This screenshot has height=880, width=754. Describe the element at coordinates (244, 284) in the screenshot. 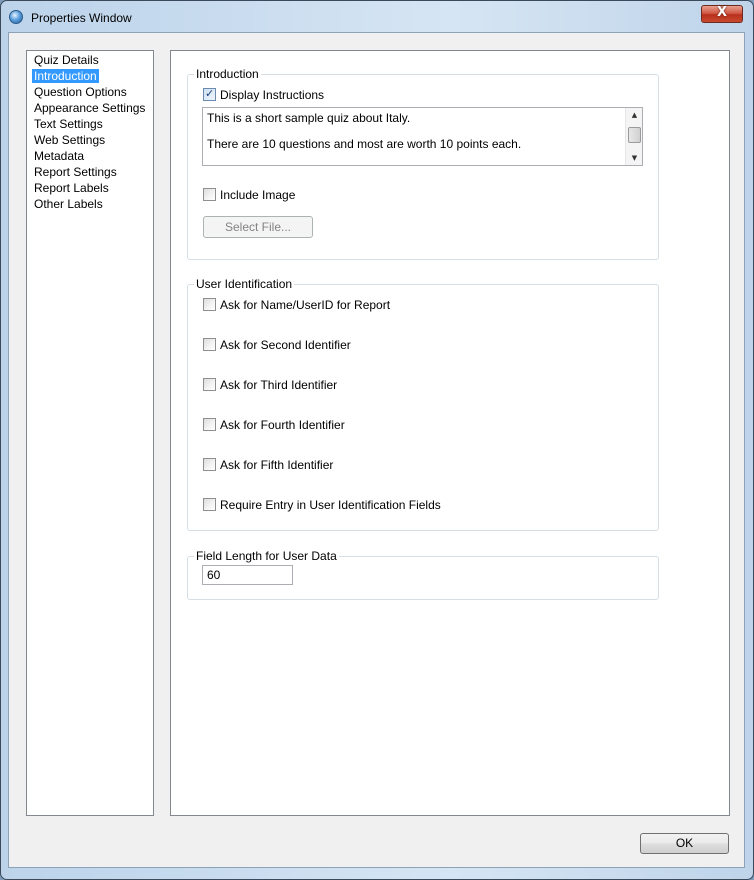

I see `user-identification-group-label: User Identification` at that location.